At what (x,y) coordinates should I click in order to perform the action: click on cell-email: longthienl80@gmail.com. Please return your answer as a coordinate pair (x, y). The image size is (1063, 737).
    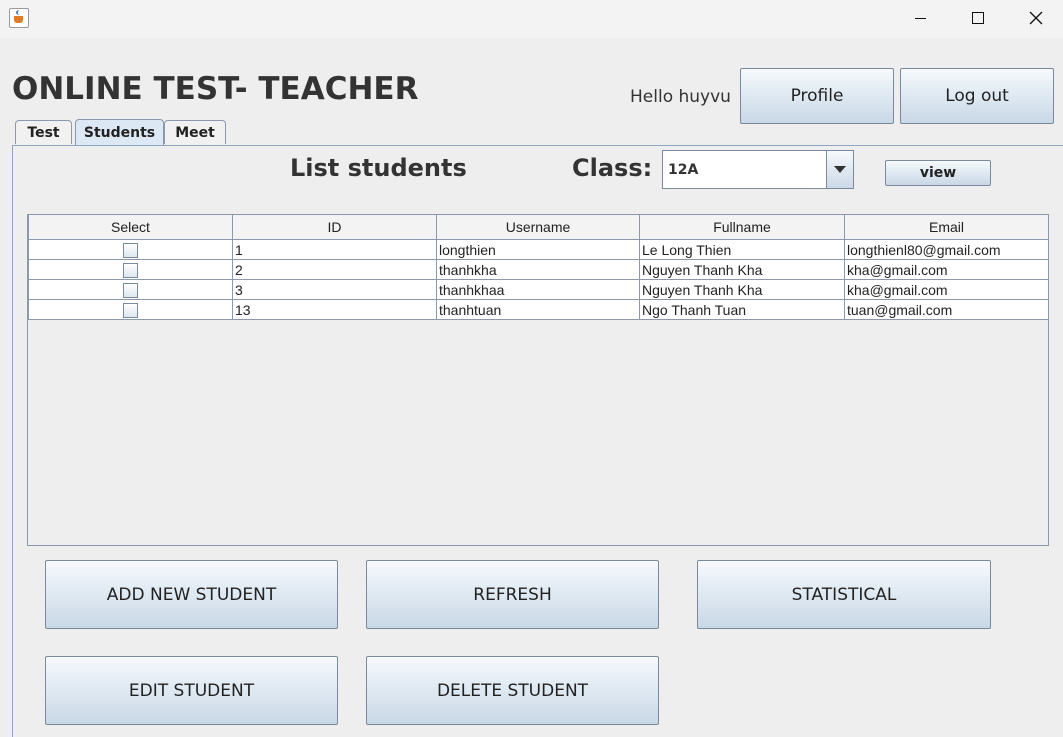
    Looking at the image, I should click on (946, 249).